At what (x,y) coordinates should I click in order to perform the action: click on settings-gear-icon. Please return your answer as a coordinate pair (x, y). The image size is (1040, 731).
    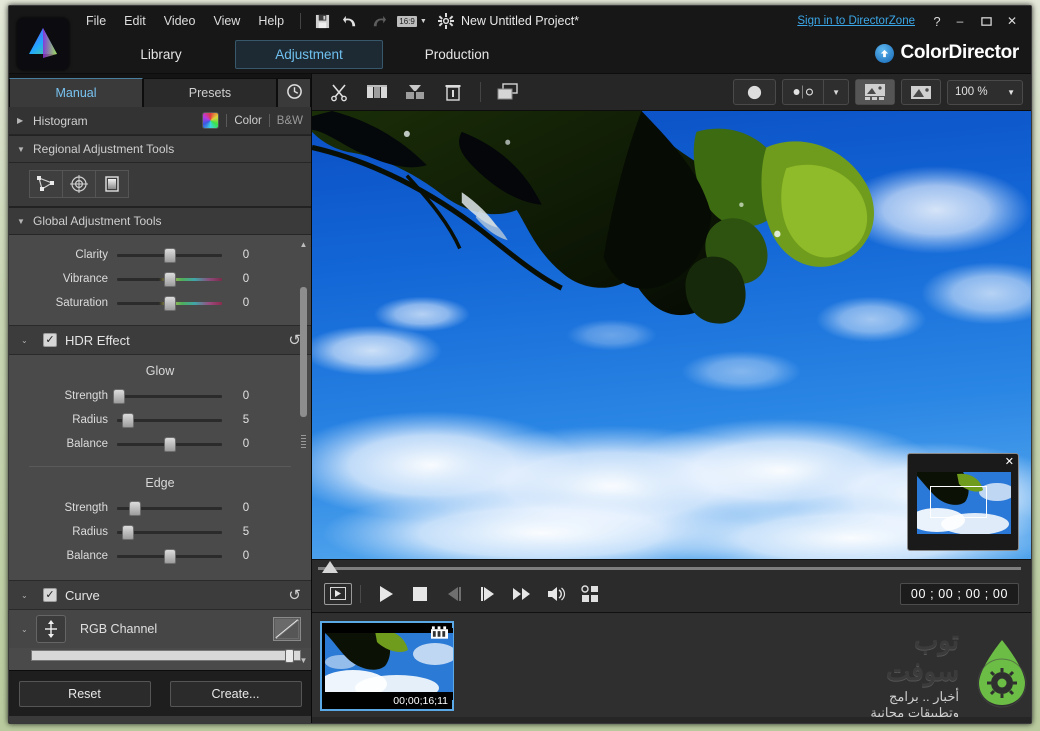
    Looking at the image, I should click on (446, 21).